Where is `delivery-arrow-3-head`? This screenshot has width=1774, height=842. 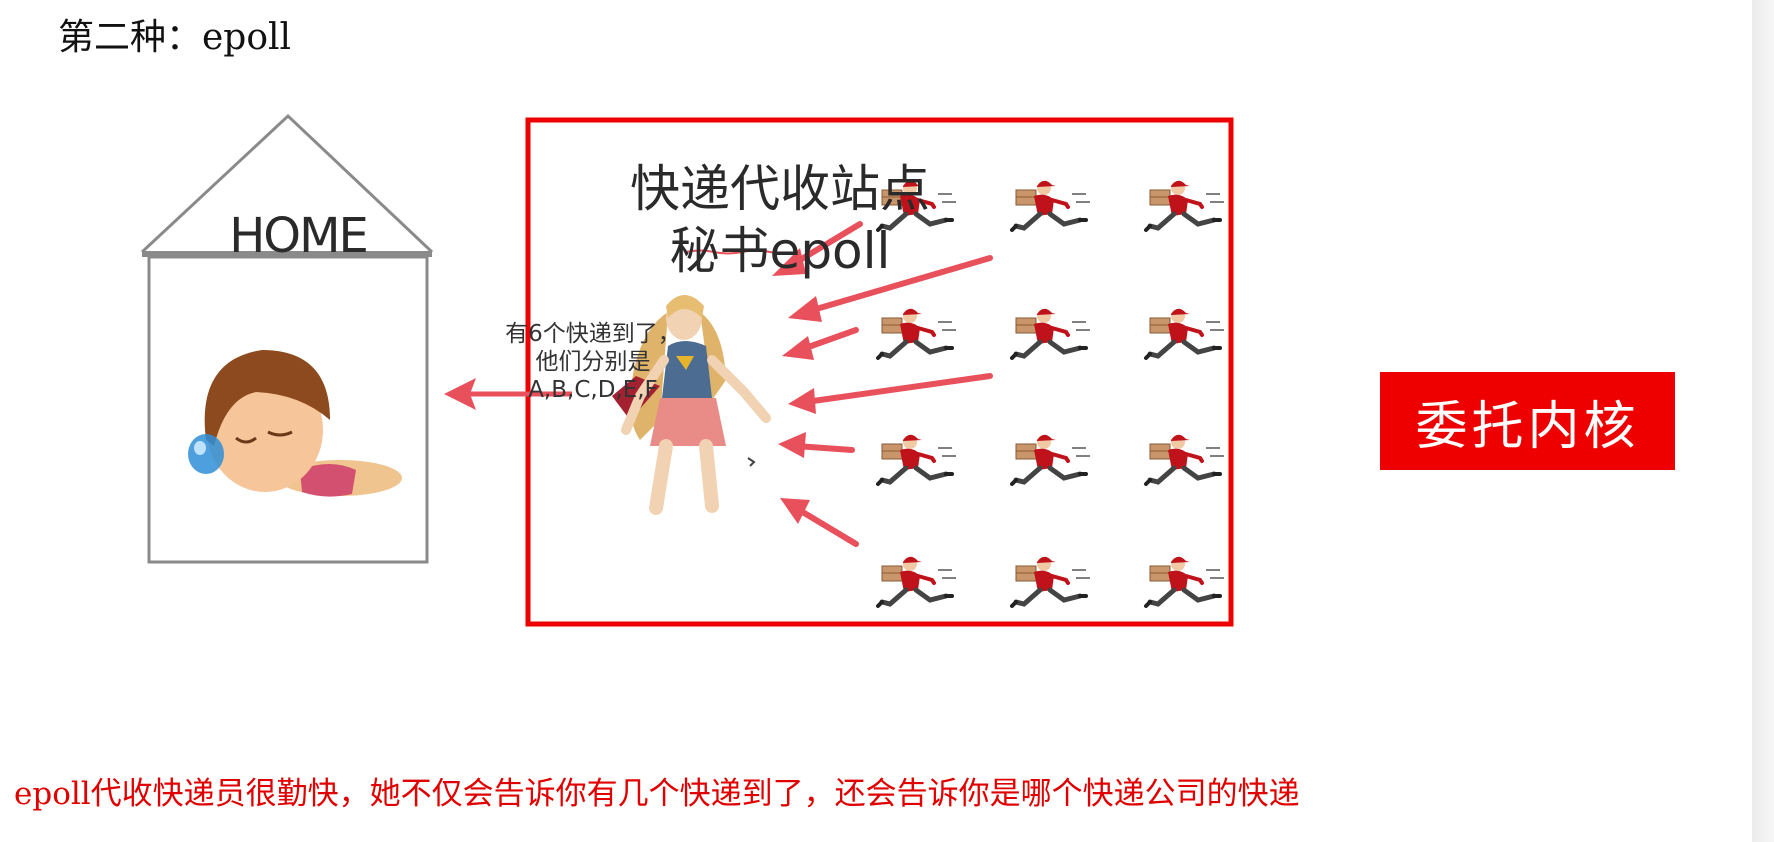 delivery-arrow-3-head is located at coordinates (798, 348).